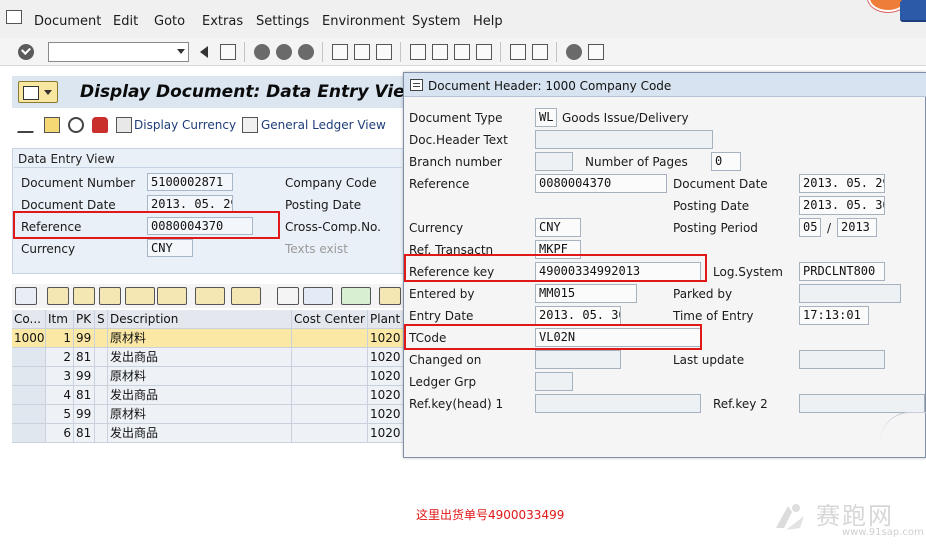 This screenshot has width=926, height=553. Describe the element at coordinates (109, 52) in the screenshot. I see `command-input` at that location.